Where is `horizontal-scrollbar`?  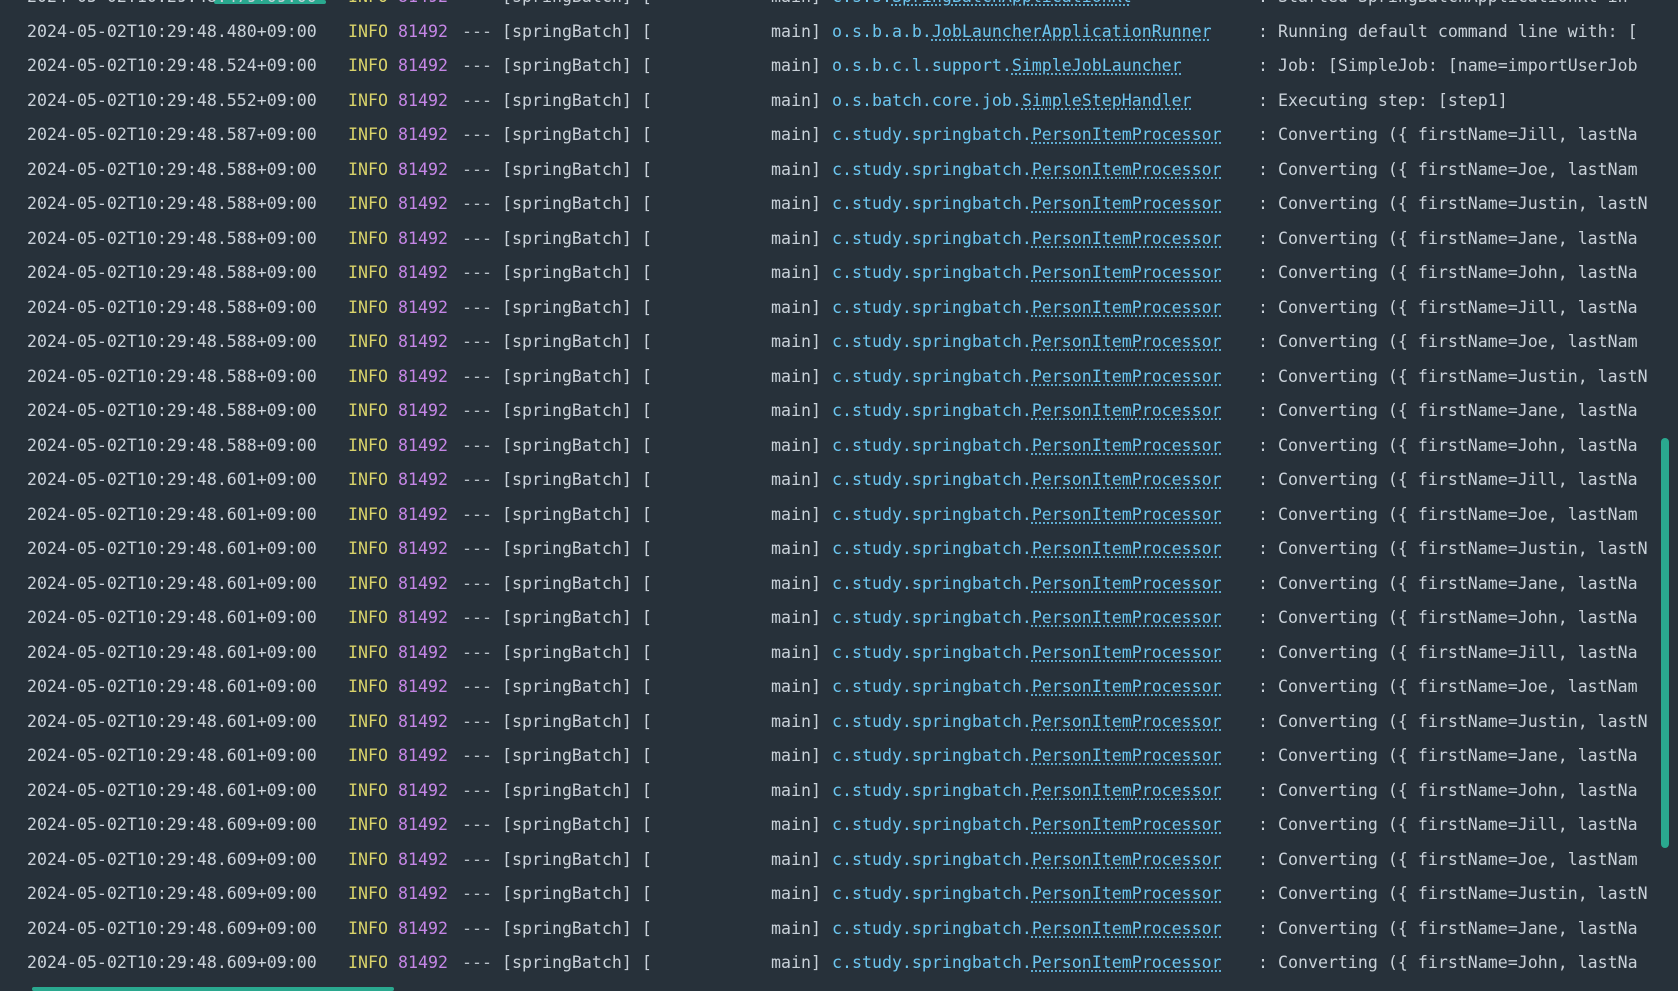 horizontal-scrollbar is located at coordinates (213, 989).